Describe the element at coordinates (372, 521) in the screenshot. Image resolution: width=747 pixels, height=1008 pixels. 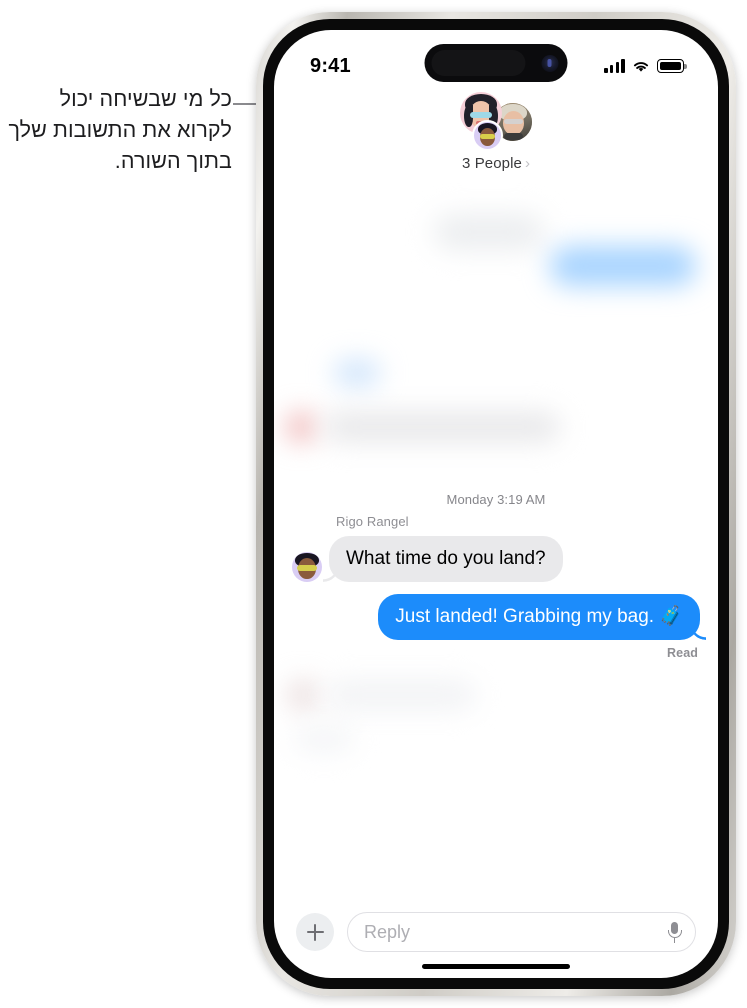
I see `message-sender-name: Rigo Rangel` at that location.